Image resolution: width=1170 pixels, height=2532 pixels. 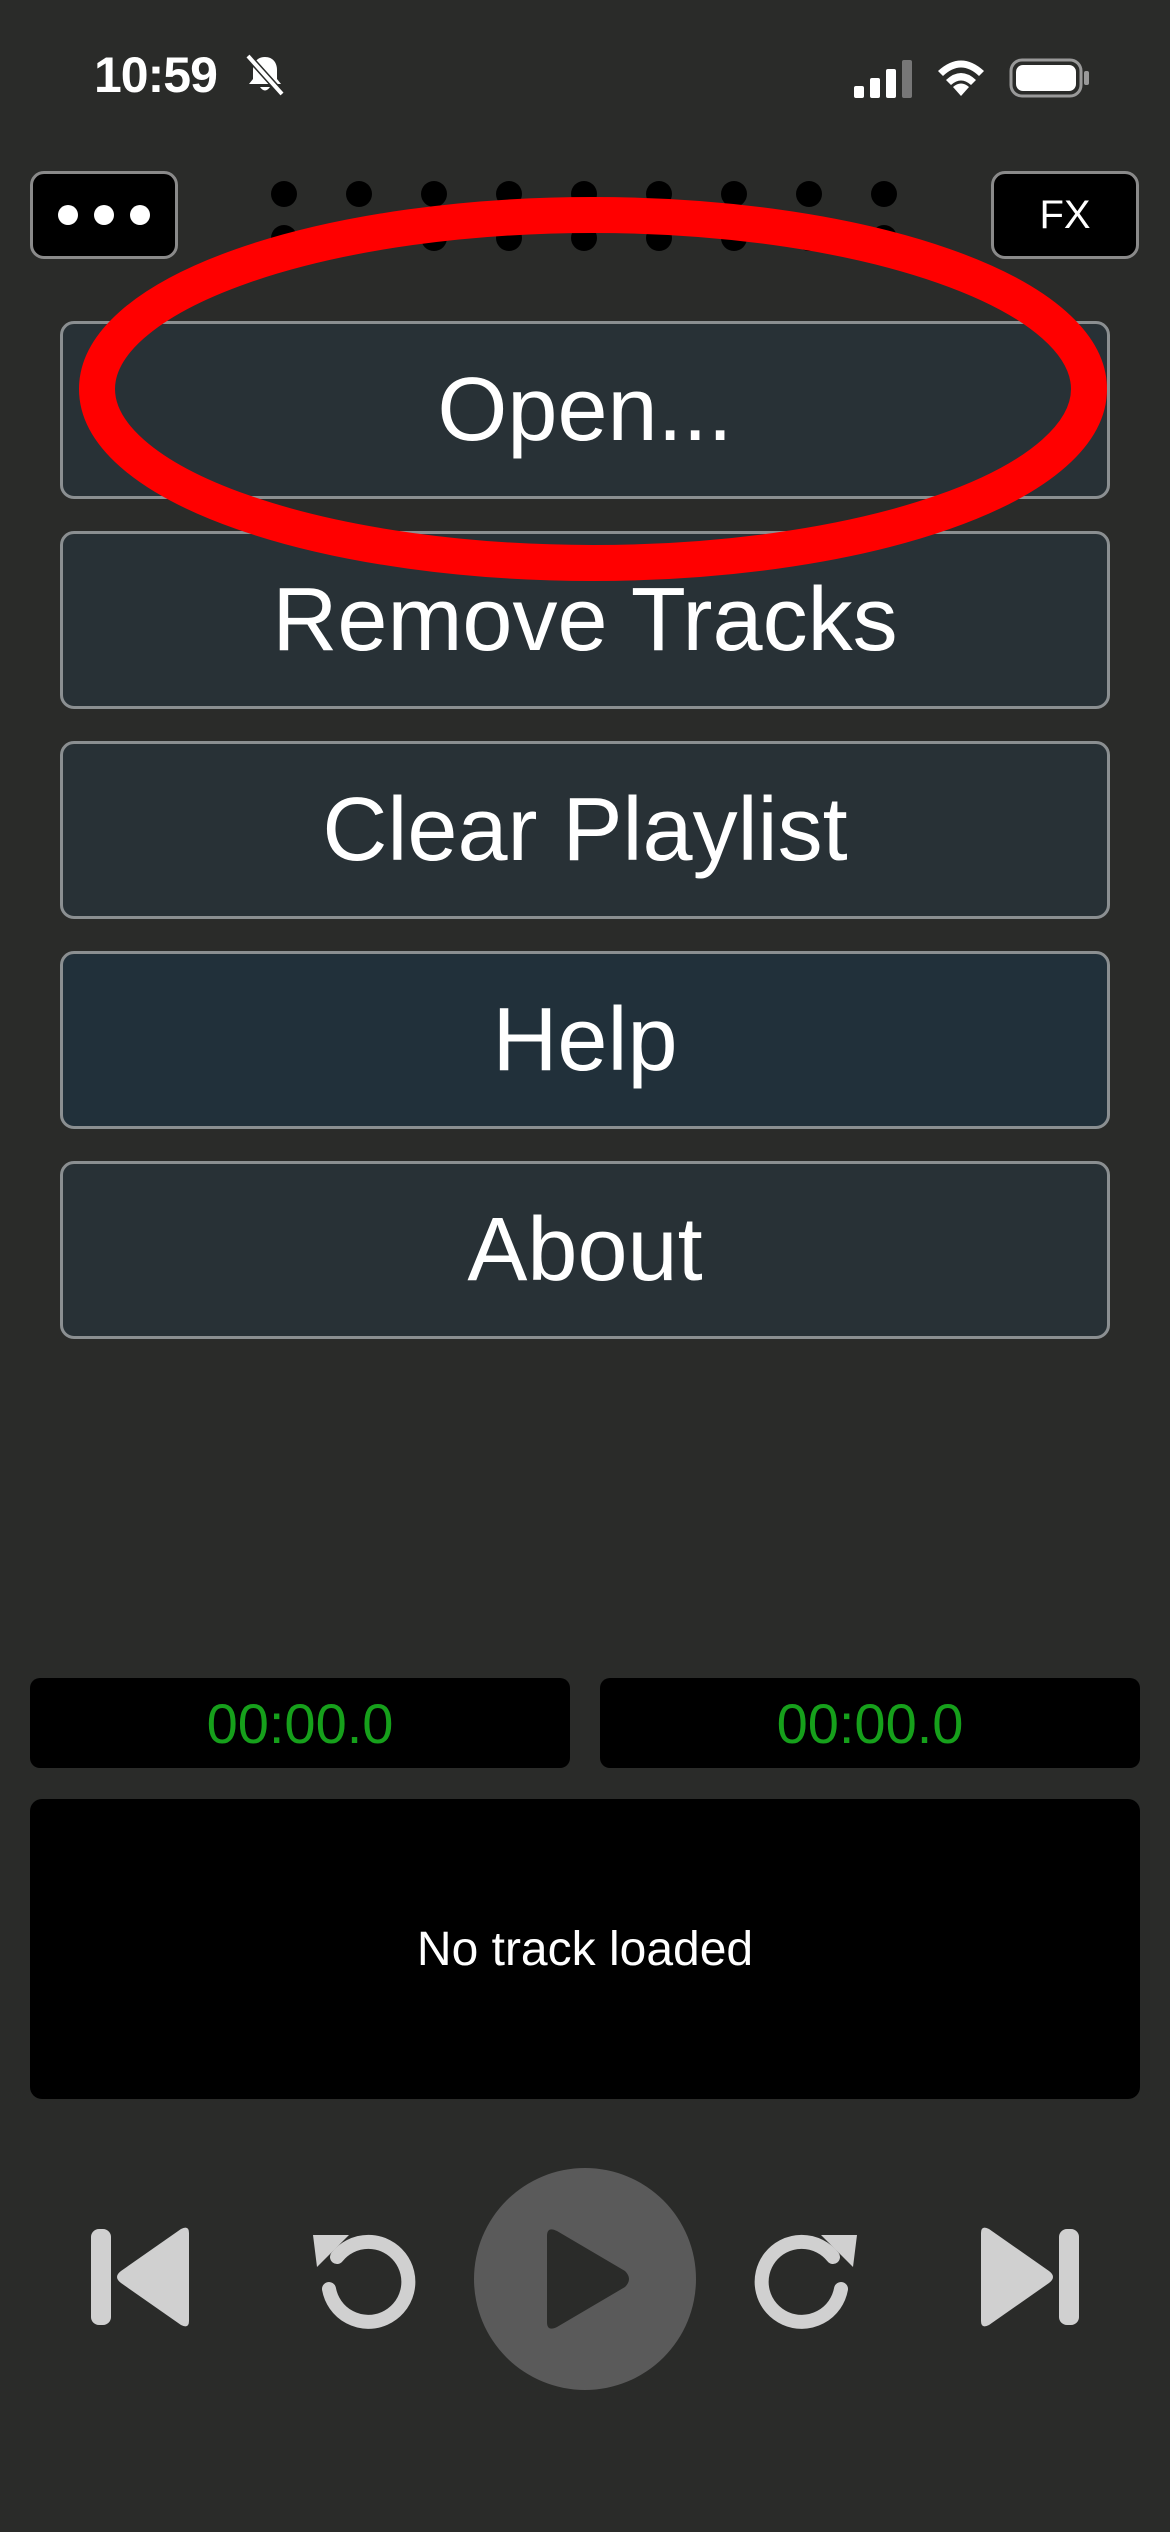 I want to click on track-status: No track loaded, so click(x=585, y=1949).